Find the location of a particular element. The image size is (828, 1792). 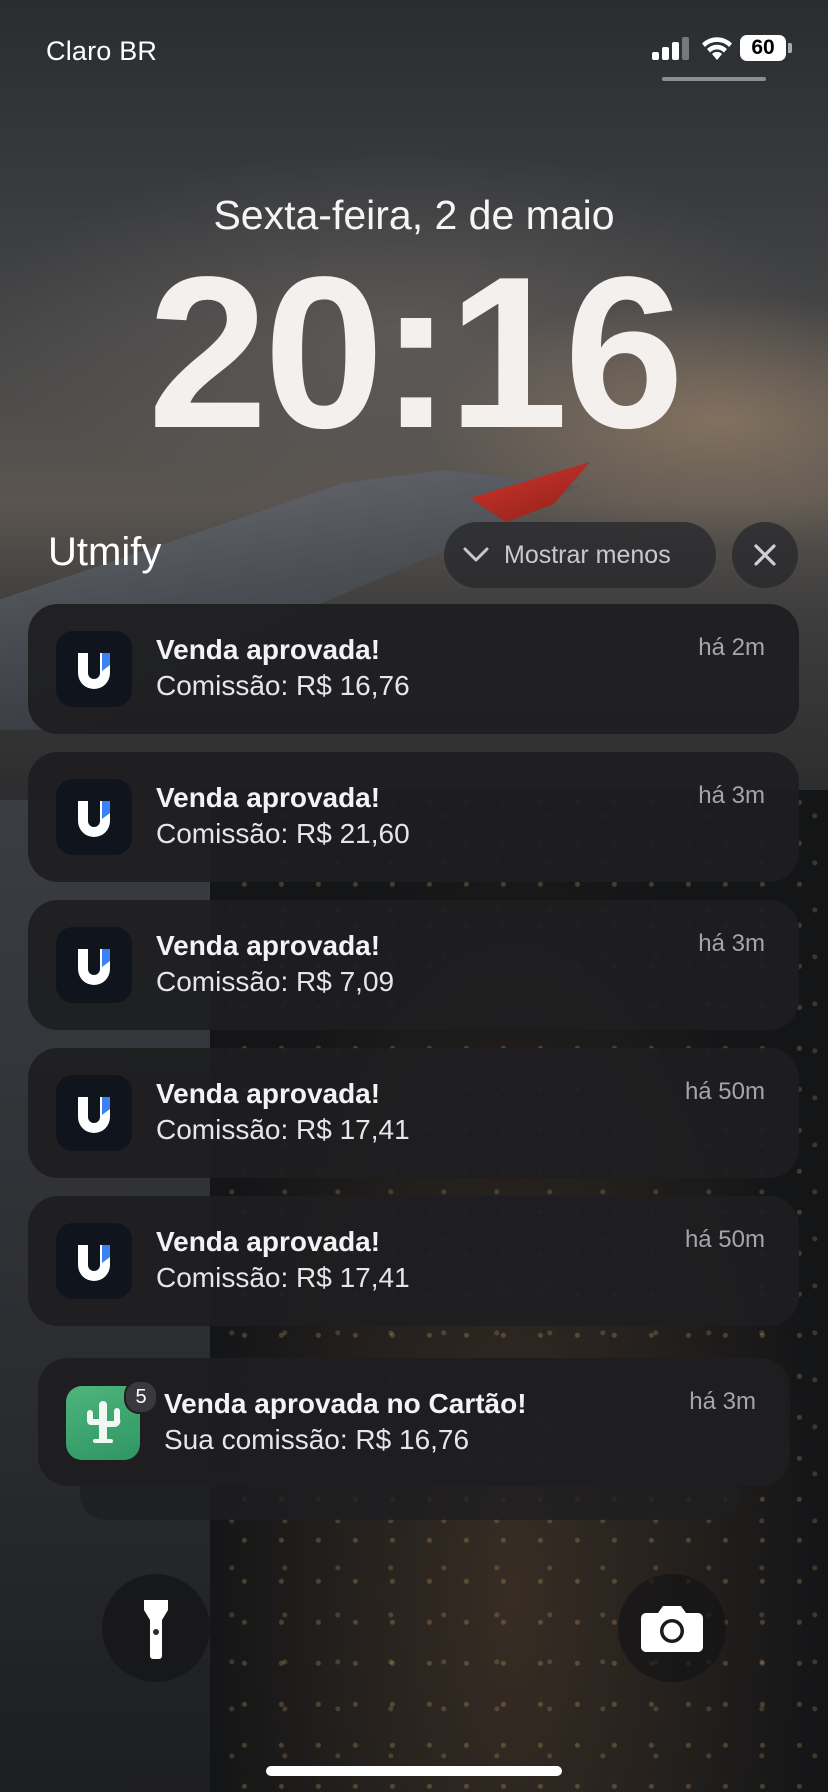

notification-body: Comissão: R$ 16,76 is located at coordinates (283, 685).